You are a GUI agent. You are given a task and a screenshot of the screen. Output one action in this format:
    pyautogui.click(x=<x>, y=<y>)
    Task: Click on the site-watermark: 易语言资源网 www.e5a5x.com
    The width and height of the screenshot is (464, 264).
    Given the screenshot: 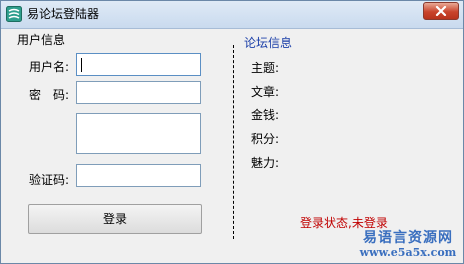 What is the action you would take?
    pyautogui.click(x=408, y=244)
    